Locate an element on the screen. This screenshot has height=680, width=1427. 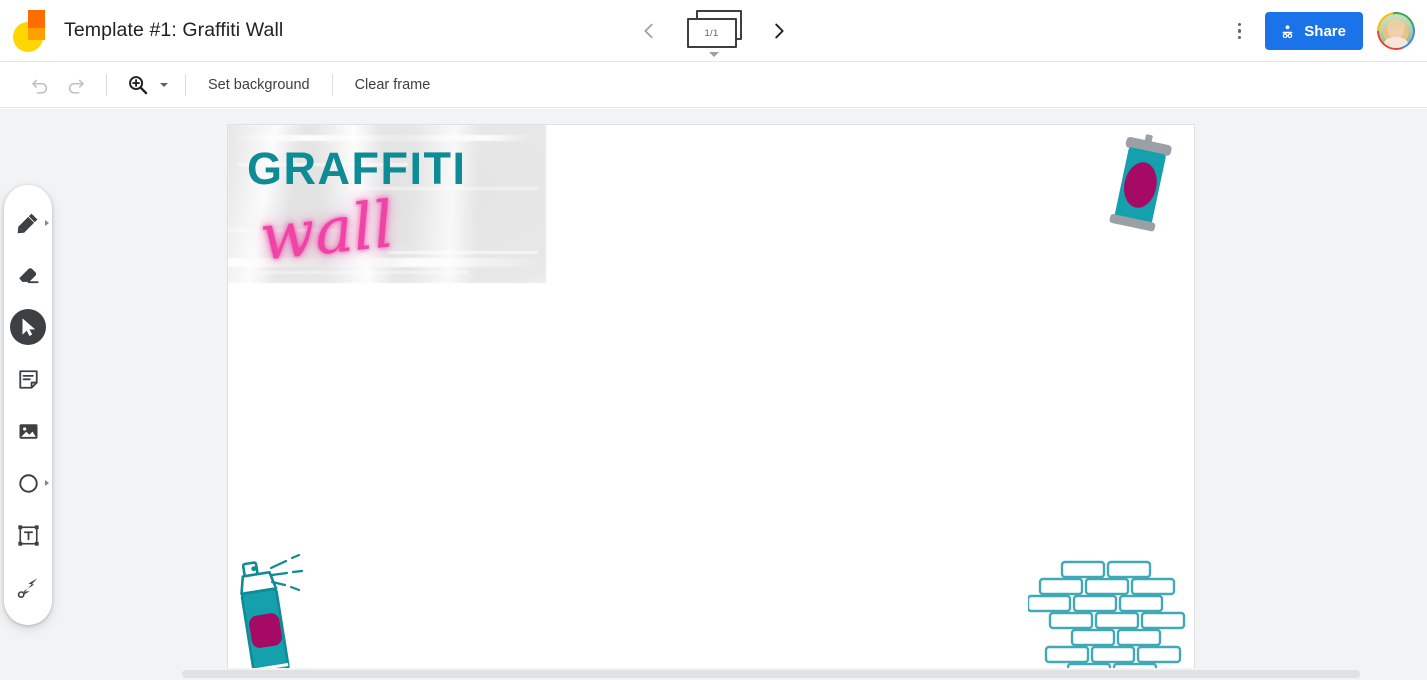
jamboard-logo-icon is located at coordinates (31, 30).